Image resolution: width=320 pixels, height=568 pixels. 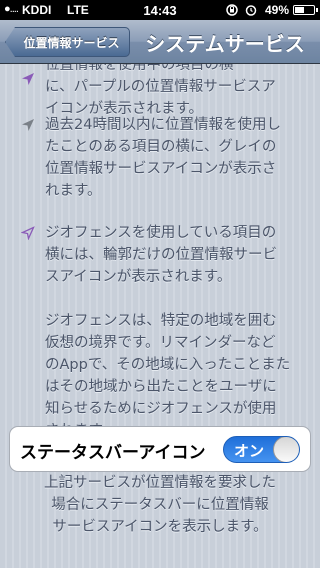 What do you see at coordinates (73, 191) in the screenshot?
I see `paragraph-line: れます。` at bounding box center [73, 191].